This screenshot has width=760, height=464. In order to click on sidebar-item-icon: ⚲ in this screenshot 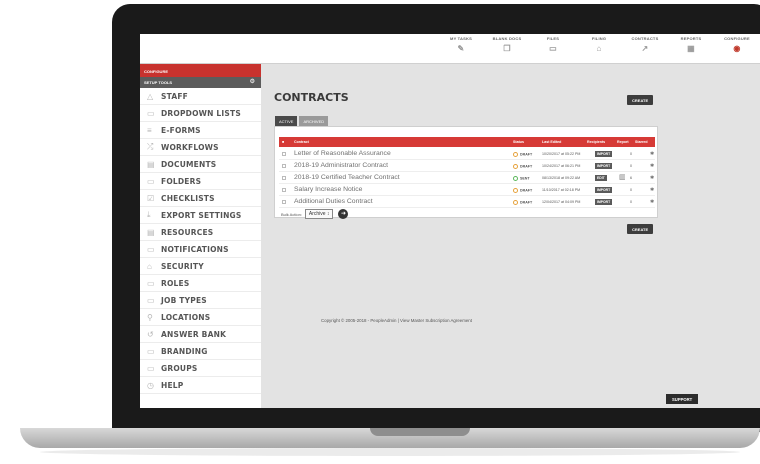, I will do `click(150, 317)`.